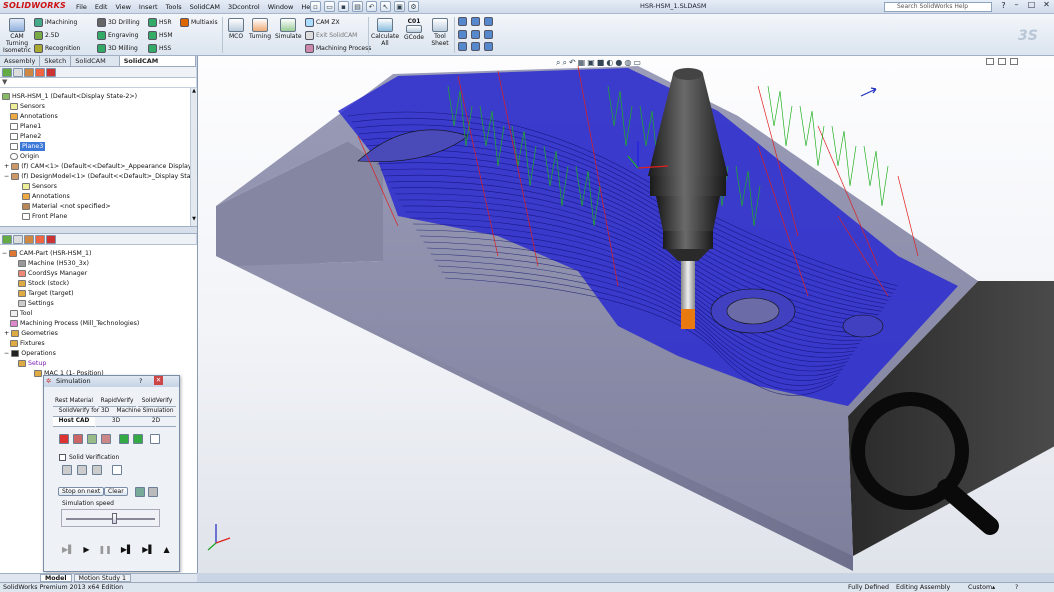 The image size is (1054, 592). Describe the element at coordinates (101, 7) in the screenshot. I see `menu-edit: Edit` at that location.